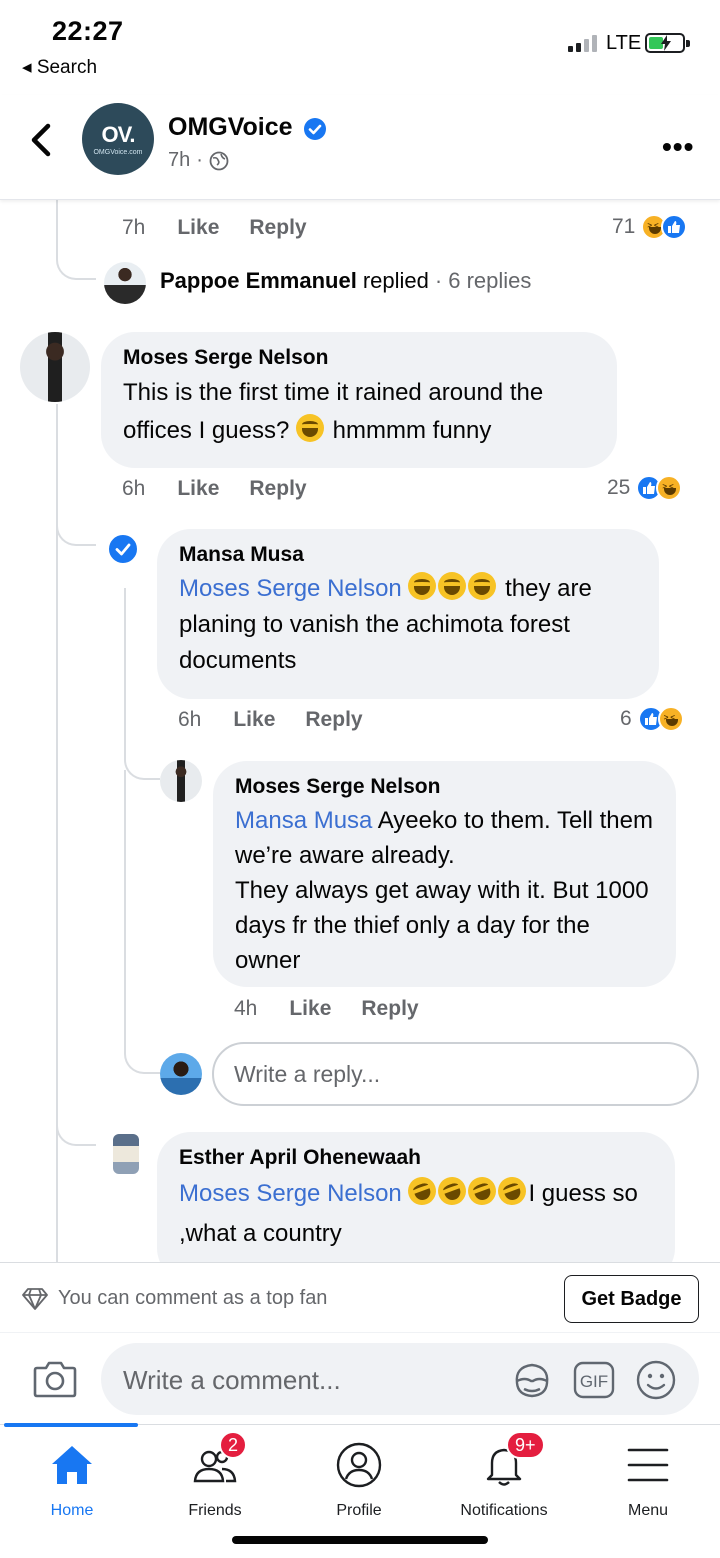  Describe the element at coordinates (656, 1382) in the screenshot. I see `emoji-icon` at that location.